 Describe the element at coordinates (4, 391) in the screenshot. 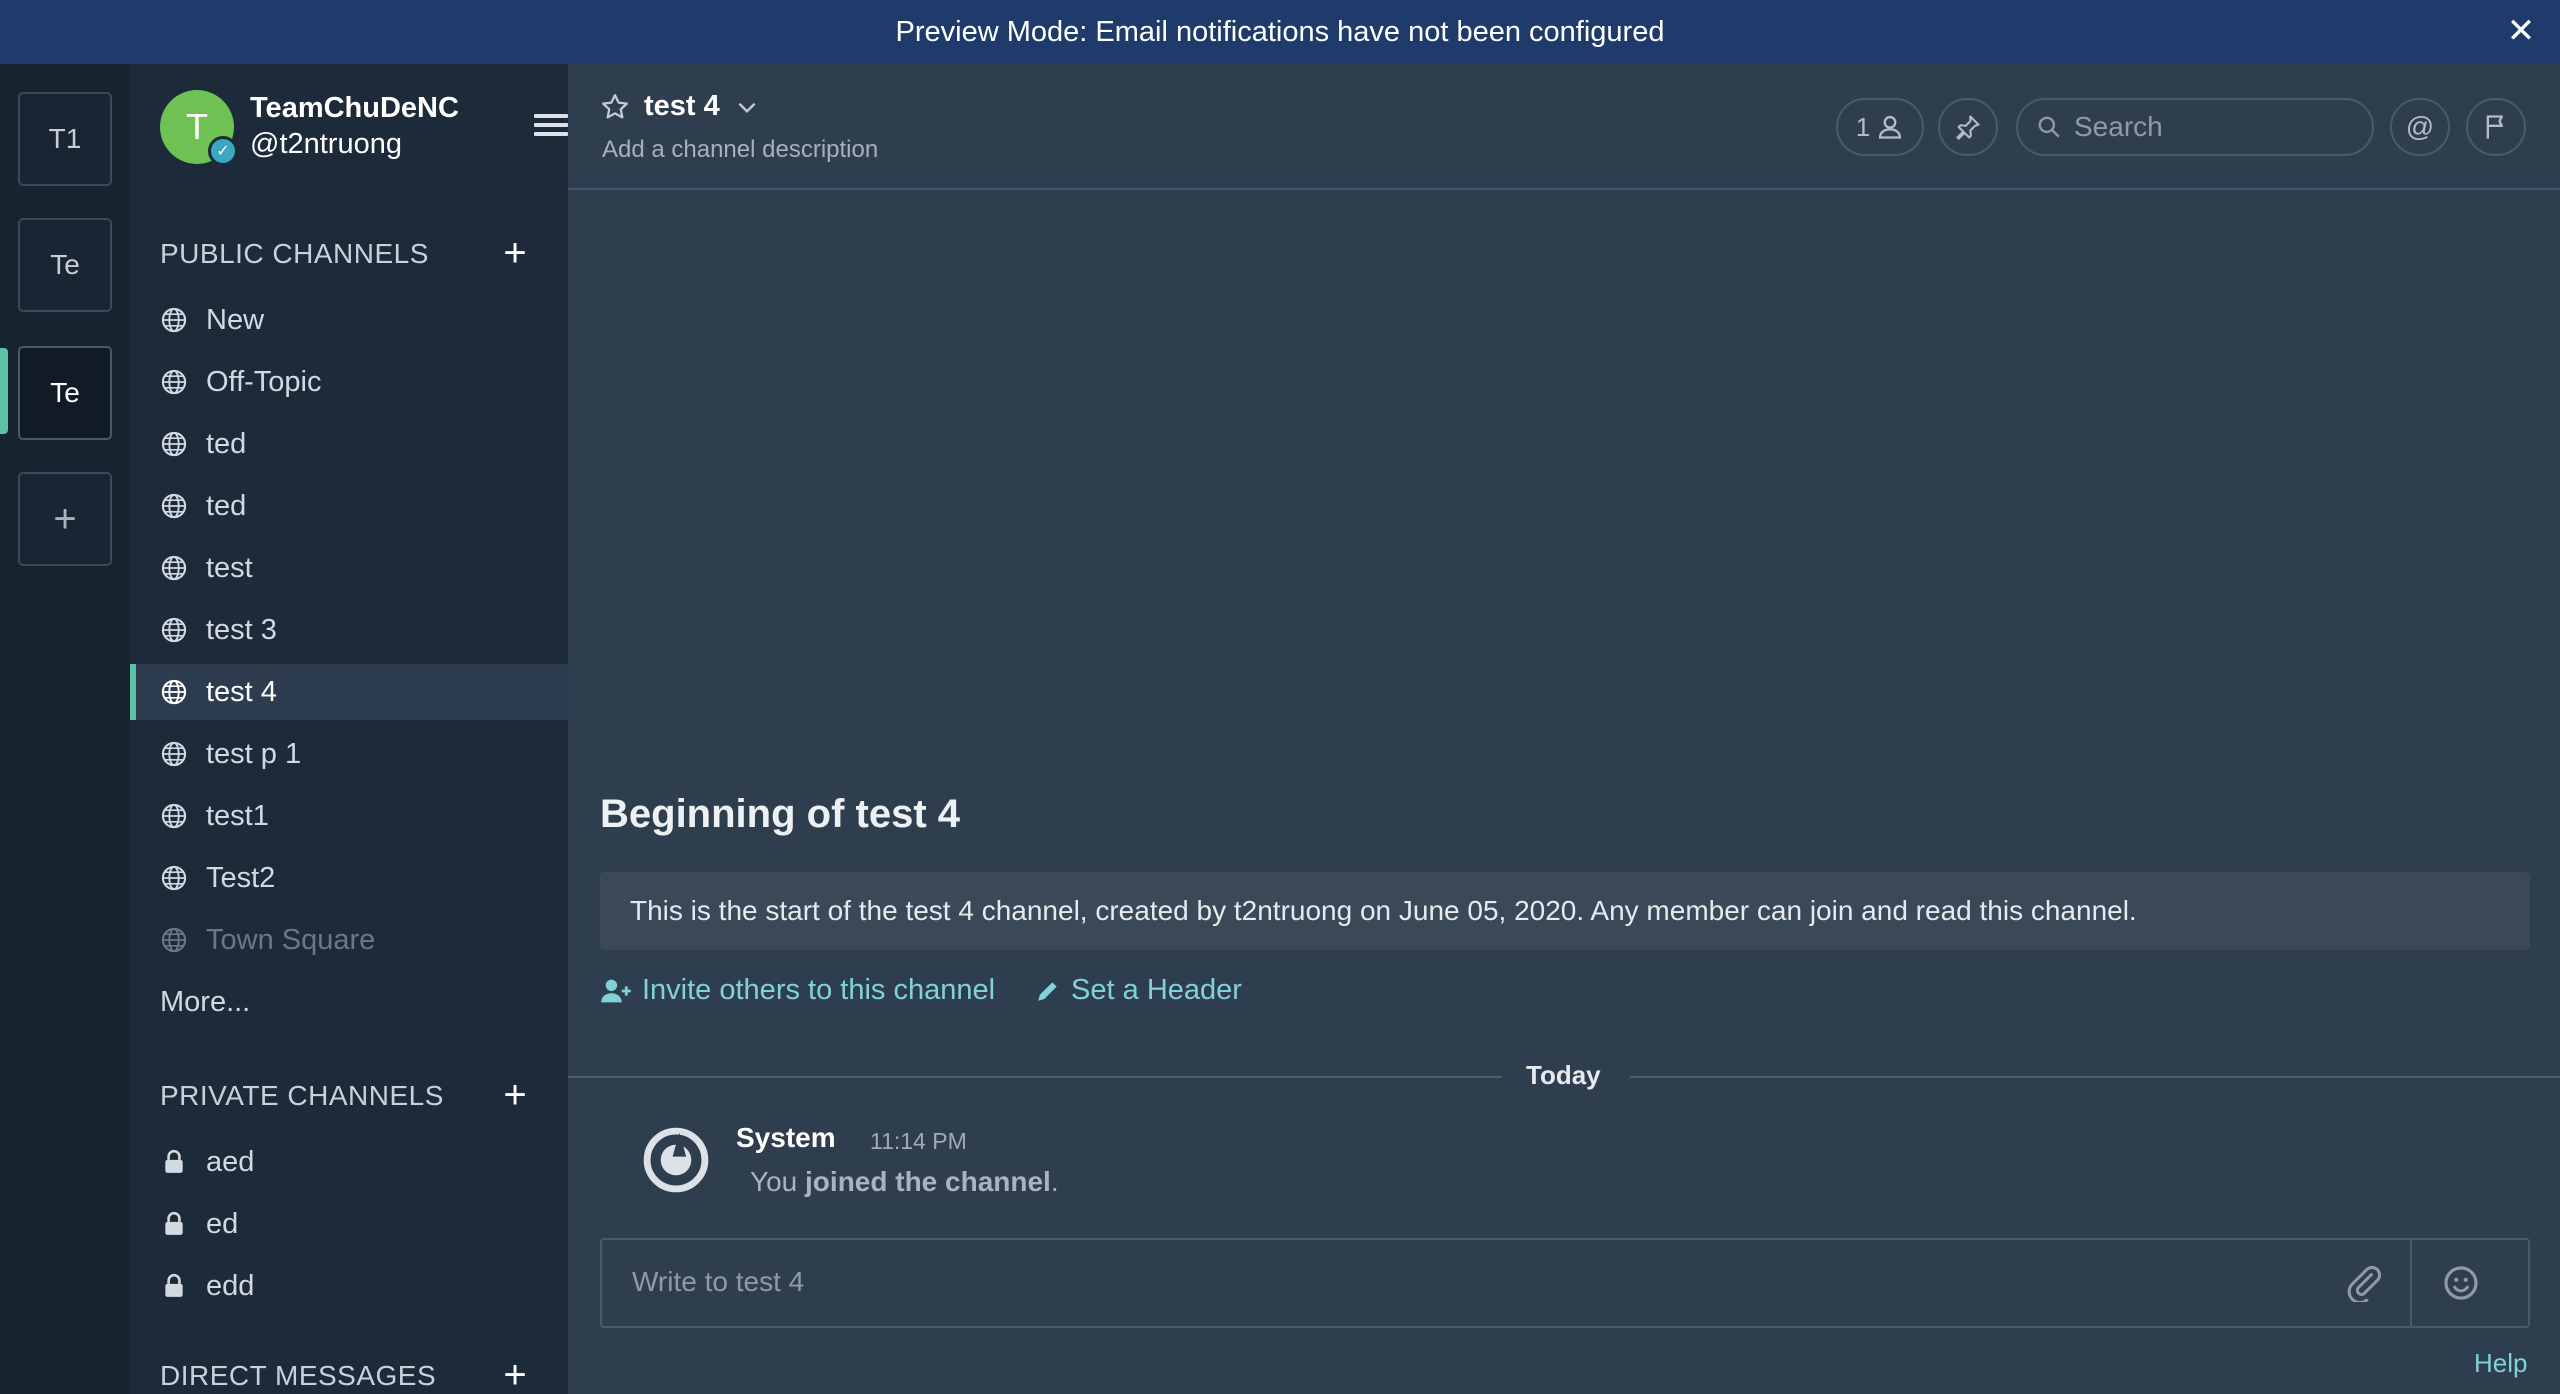

I see `team-active-indicator` at that location.